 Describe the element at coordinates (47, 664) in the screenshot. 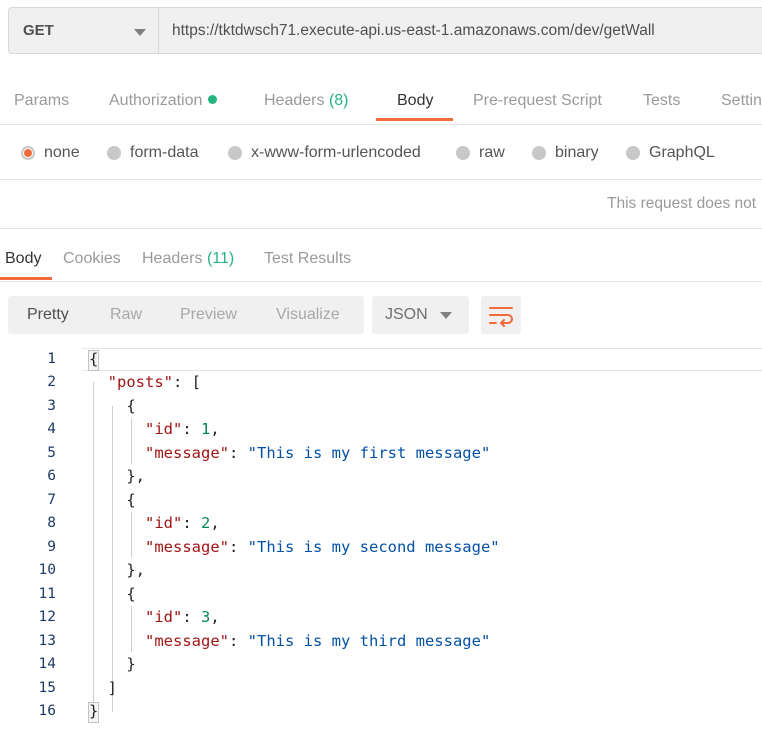

I see `line-number: 14` at that location.